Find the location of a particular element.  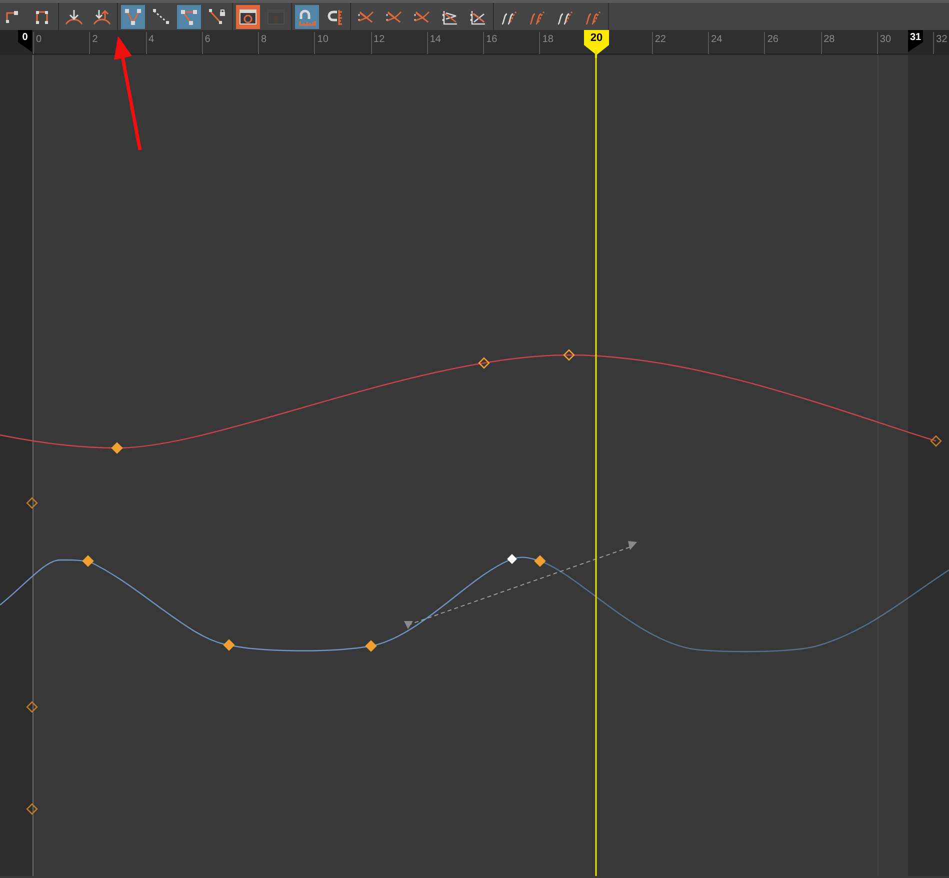

ruler-label: 4 is located at coordinates (150, 43).